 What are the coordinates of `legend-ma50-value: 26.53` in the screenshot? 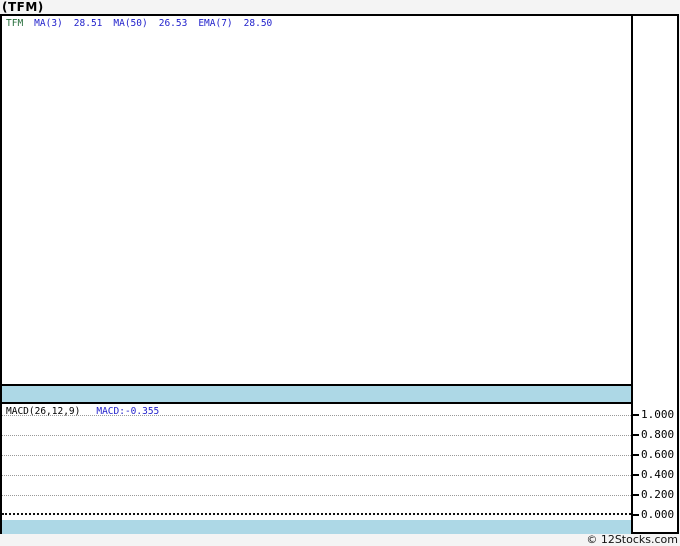 It's located at (173, 23).